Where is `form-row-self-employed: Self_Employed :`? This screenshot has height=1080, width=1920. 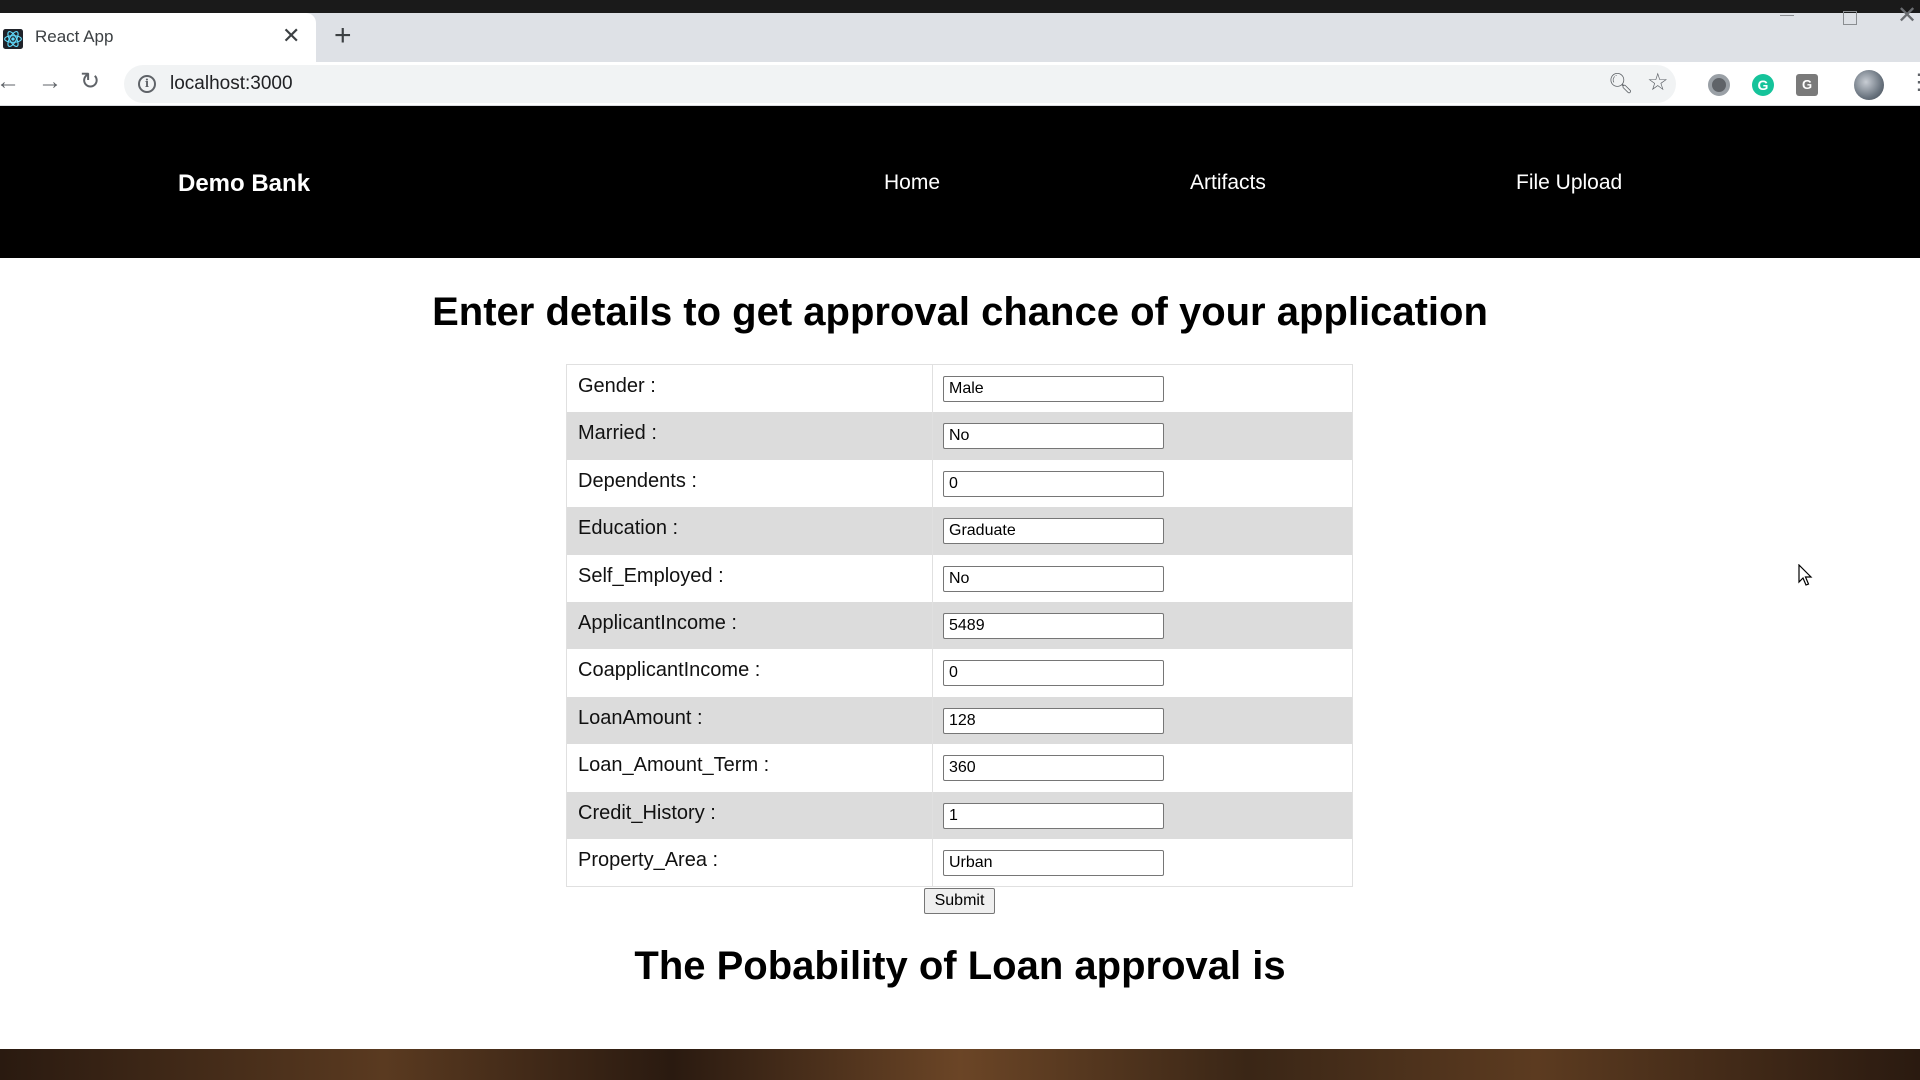 form-row-self-employed: Self_Employed : is located at coordinates (959, 578).